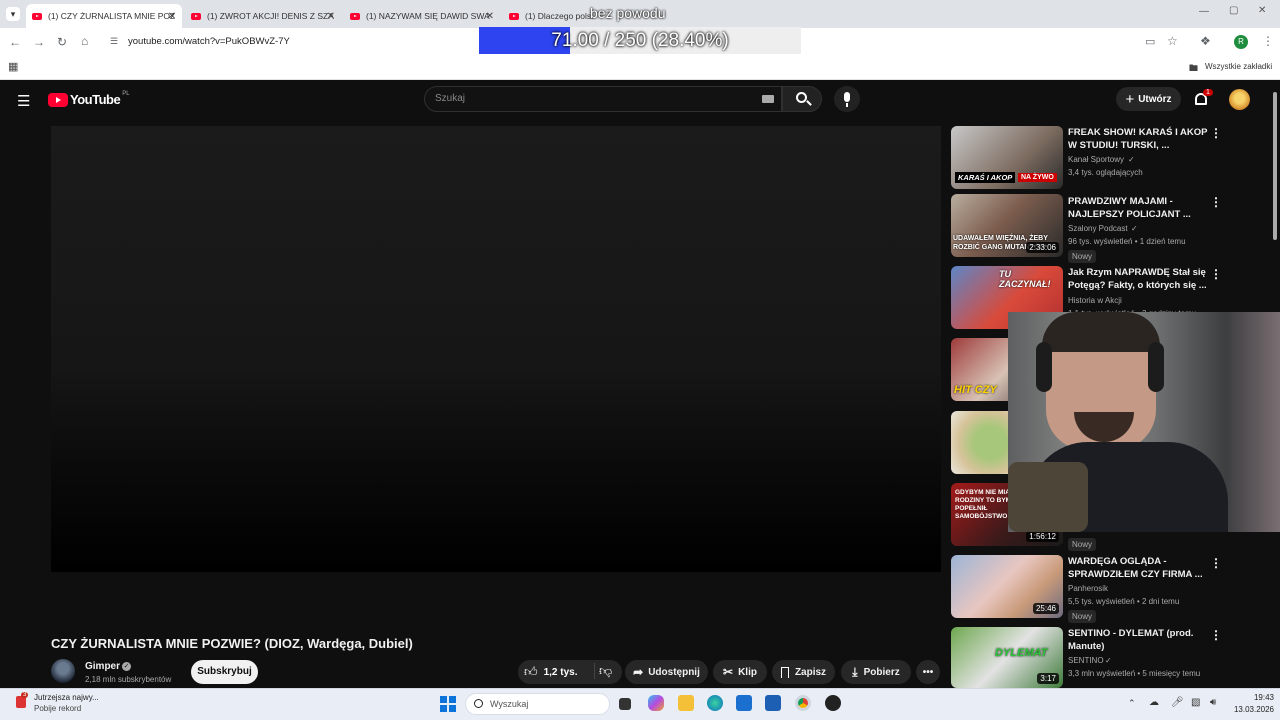 Image resolution: width=1280 pixels, height=720 pixels. What do you see at coordinates (1007, 657) in the screenshot?
I see `rec-thumbnail: DYLEMAT 3:17` at bounding box center [1007, 657].